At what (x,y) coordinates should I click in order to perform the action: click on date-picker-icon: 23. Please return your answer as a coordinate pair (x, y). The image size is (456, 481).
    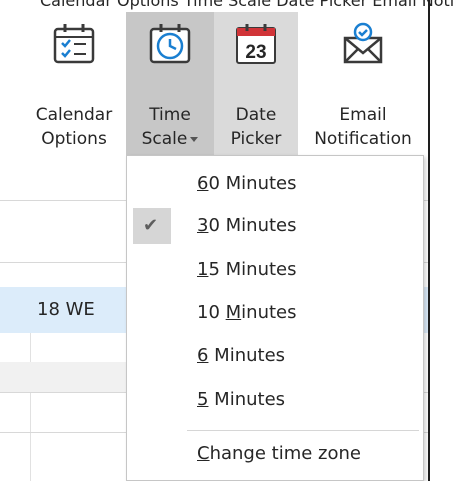
    Looking at the image, I should click on (256, 44).